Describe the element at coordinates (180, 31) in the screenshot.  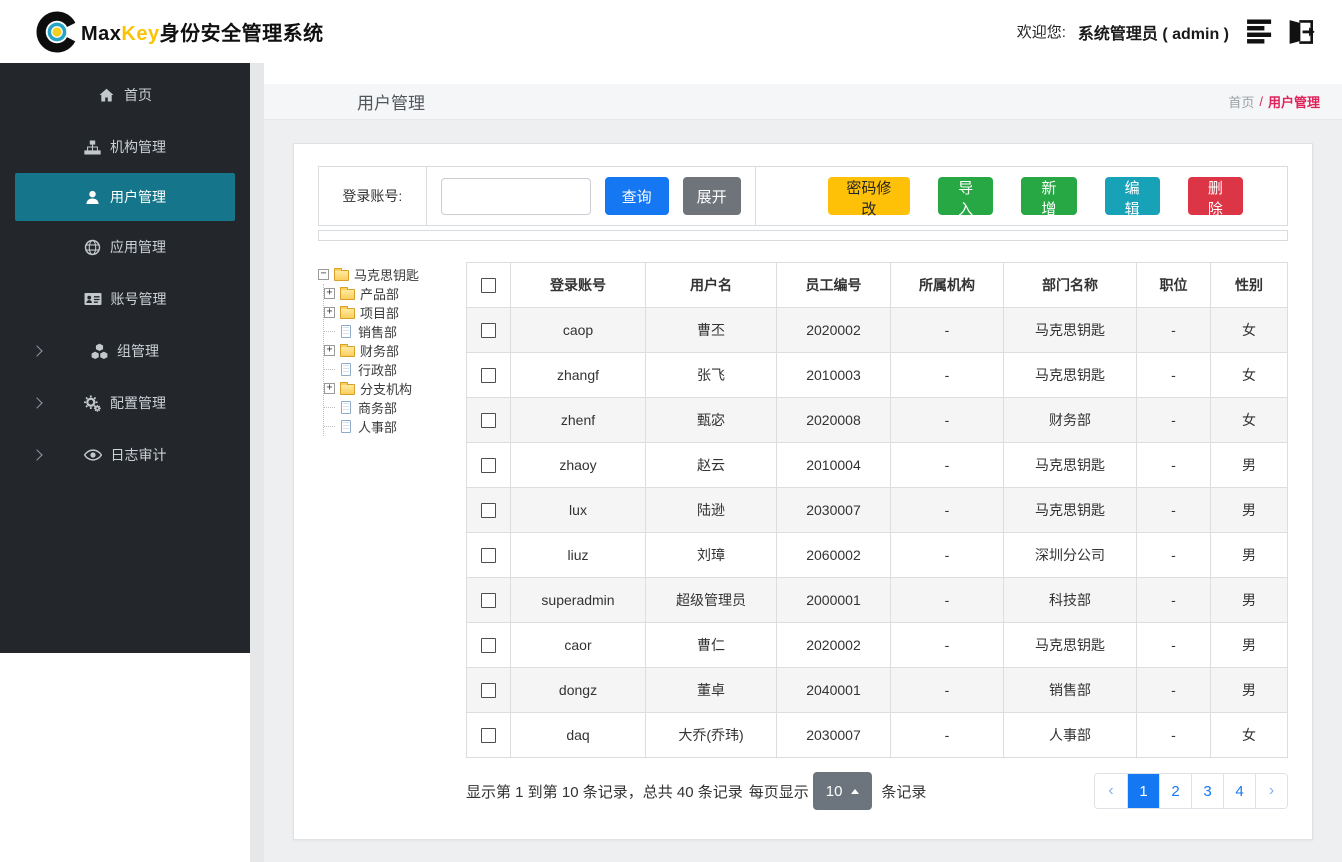
I see `brand: MaxKey身份安全管理系统` at that location.